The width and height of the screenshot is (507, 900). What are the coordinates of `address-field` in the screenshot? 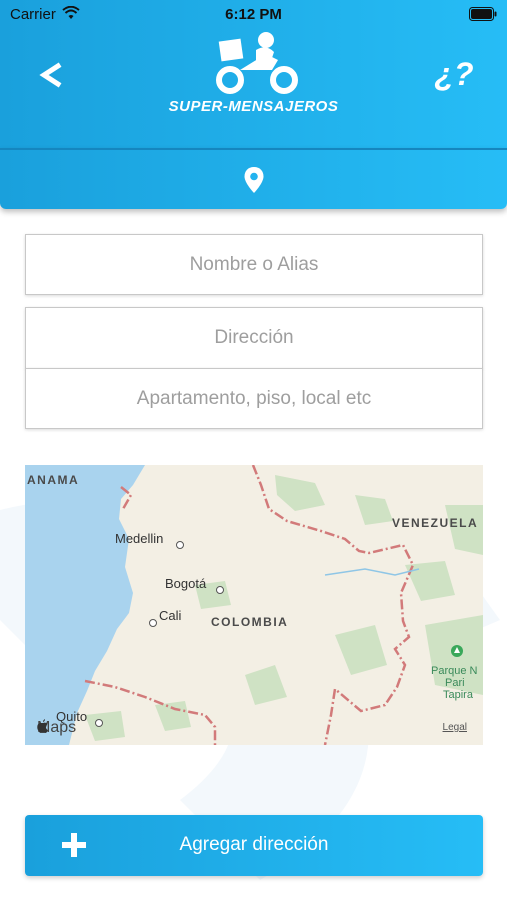 It's located at (254, 338).